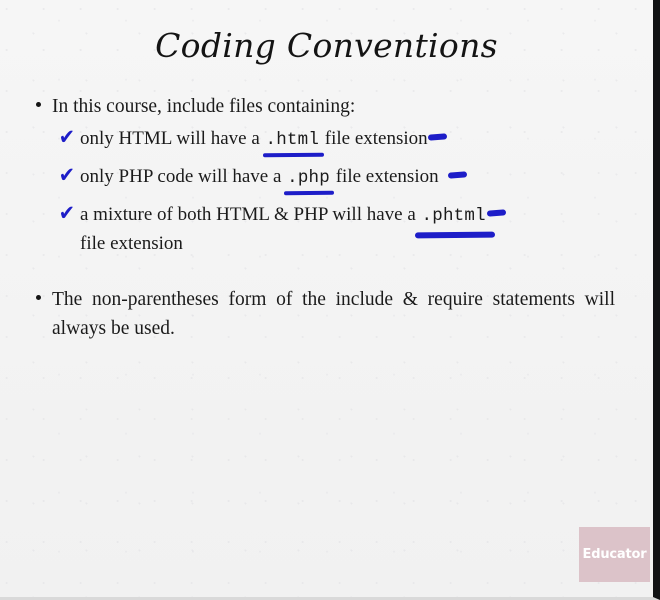 The width and height of the screenshot is (660, 600). What do you see at coordinates (172, 138) in the screenshot?
I see `checklist-text-before: only HTML will have a` at bounding box center [172, 138].